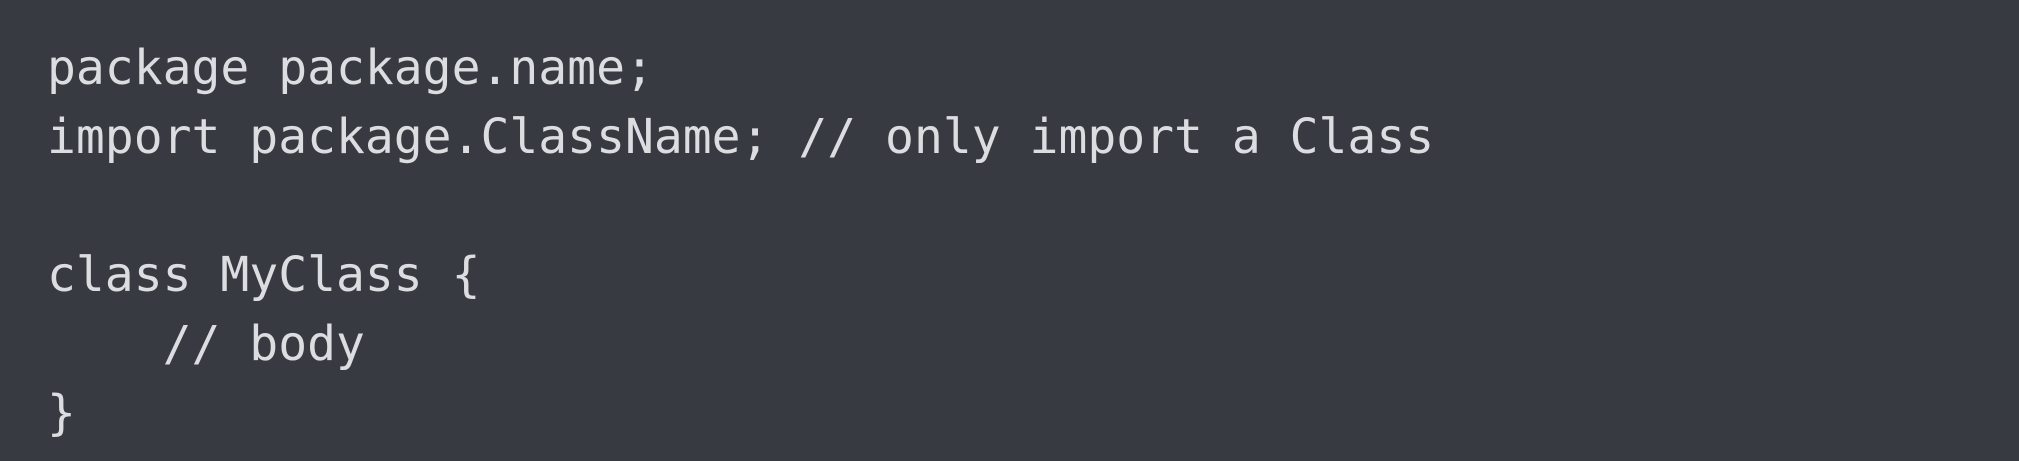 The image size is (2019, 461). Describe the element at coordinates (61, 413) in the screenshot. I see `code-line-closing-brace: }` at that location.